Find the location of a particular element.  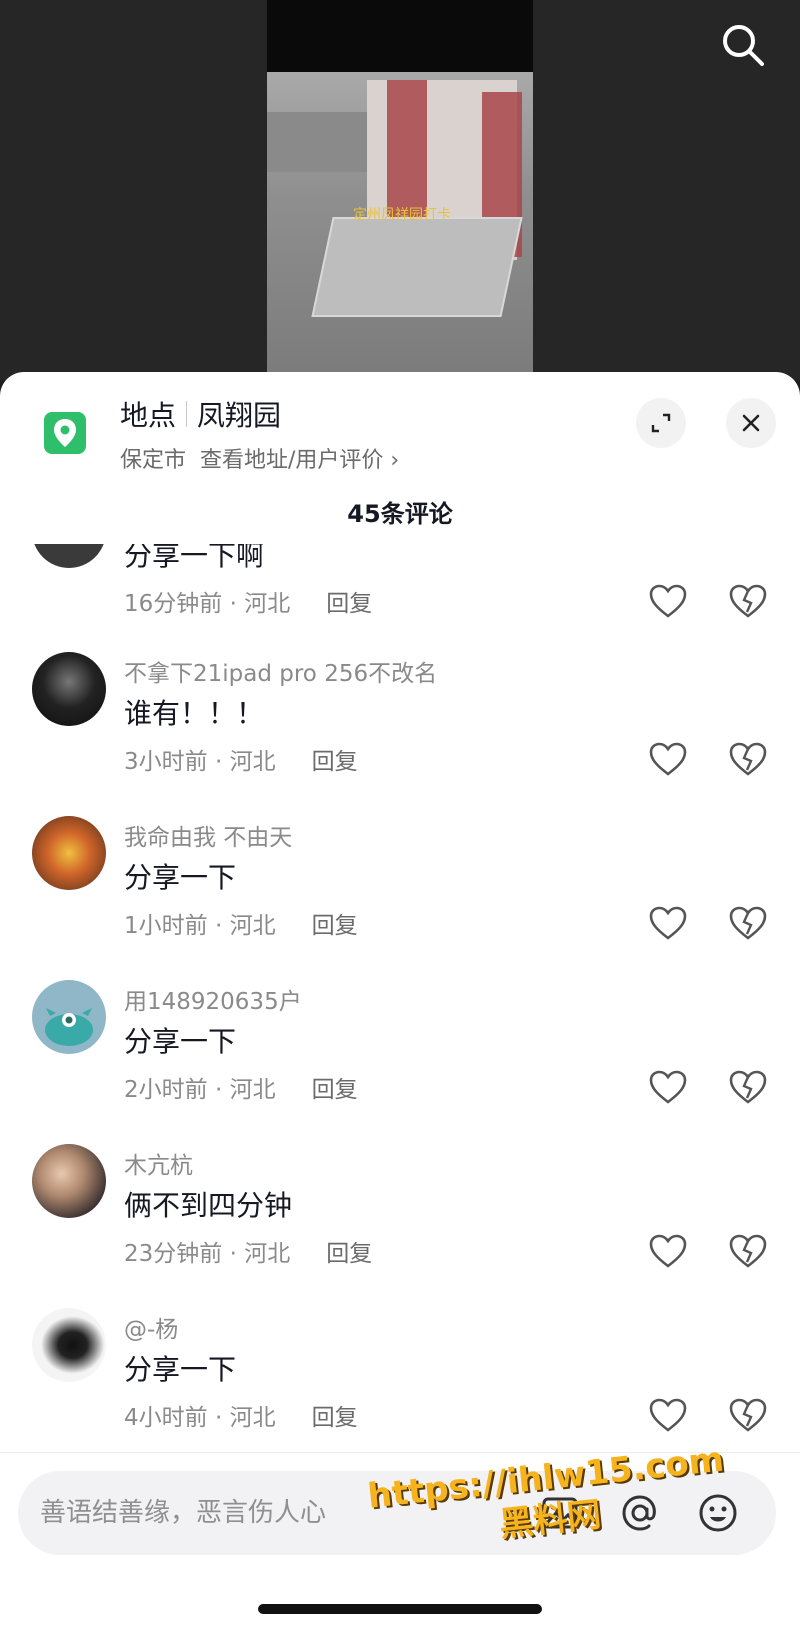

location-title: 地点 凤翔园 is located at coordinates (200, 414).